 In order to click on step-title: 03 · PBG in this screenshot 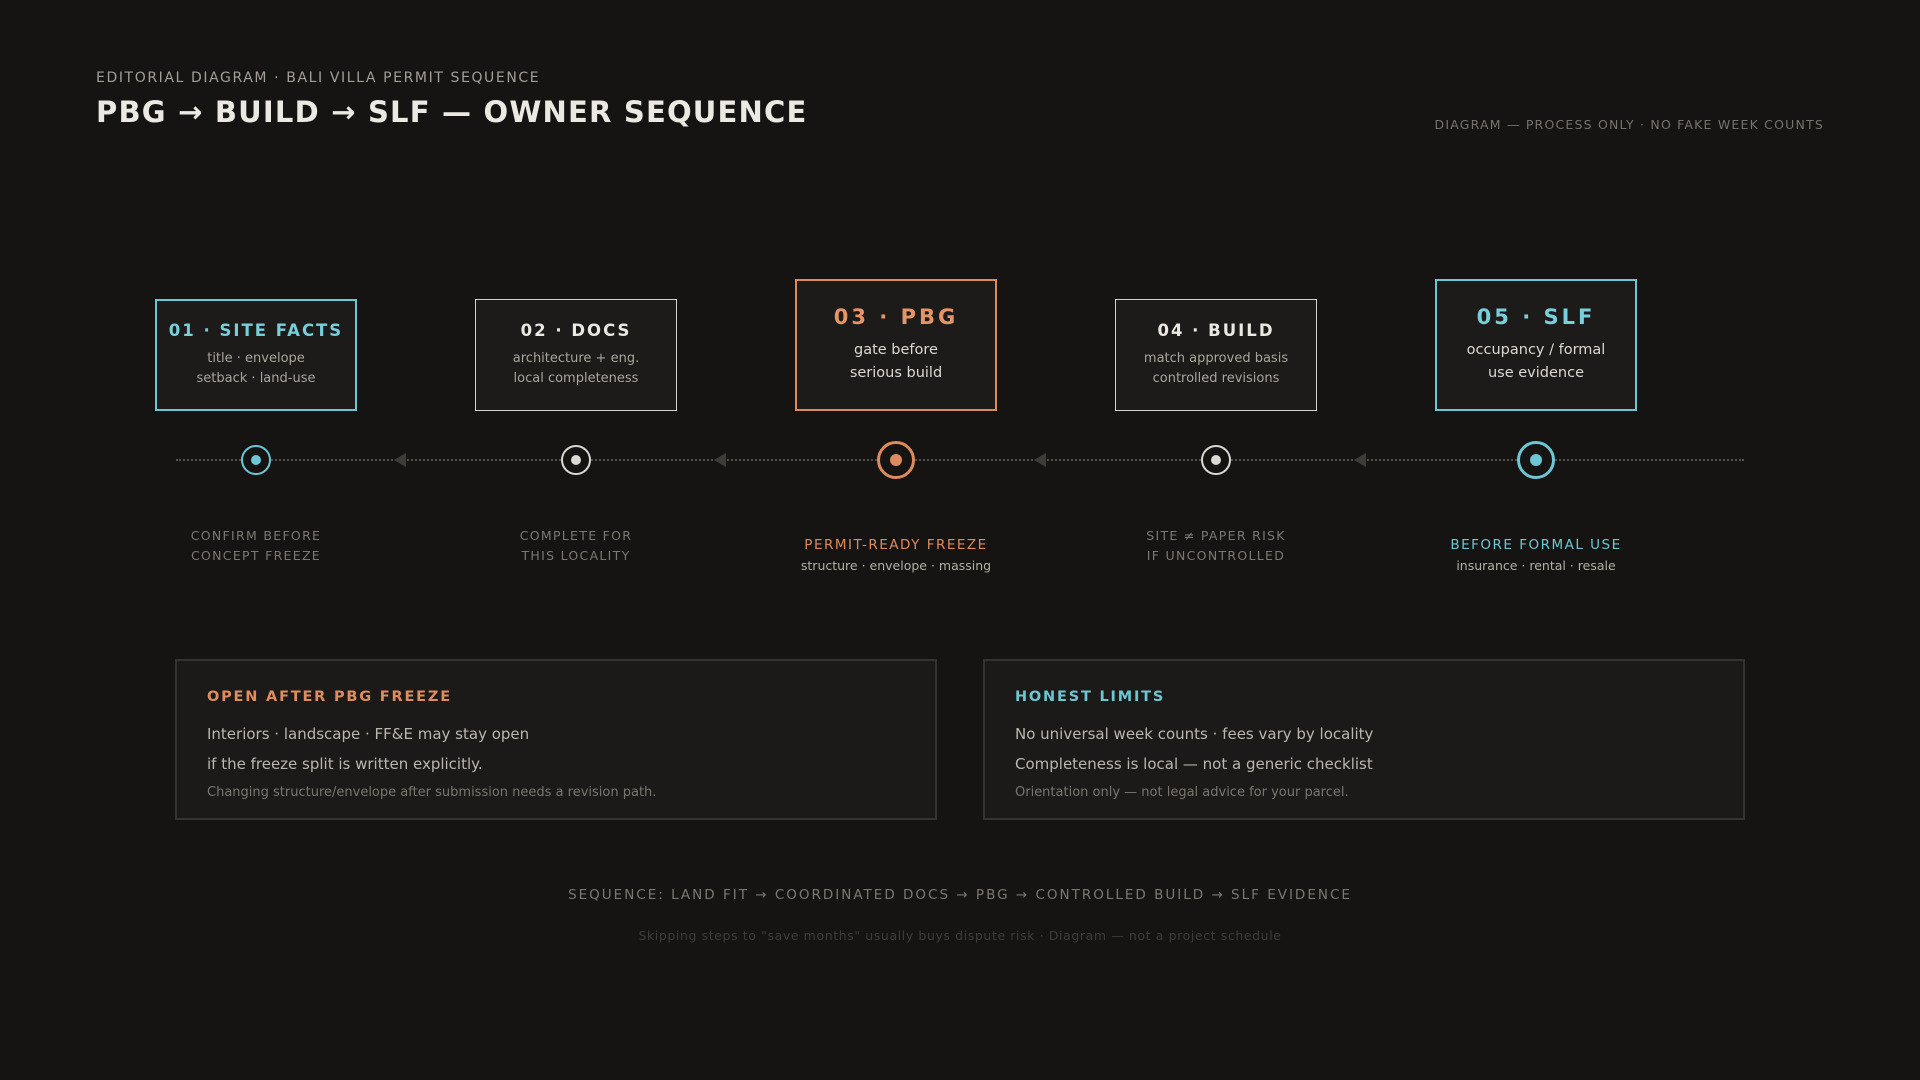, I will do `click(896, 317)`.